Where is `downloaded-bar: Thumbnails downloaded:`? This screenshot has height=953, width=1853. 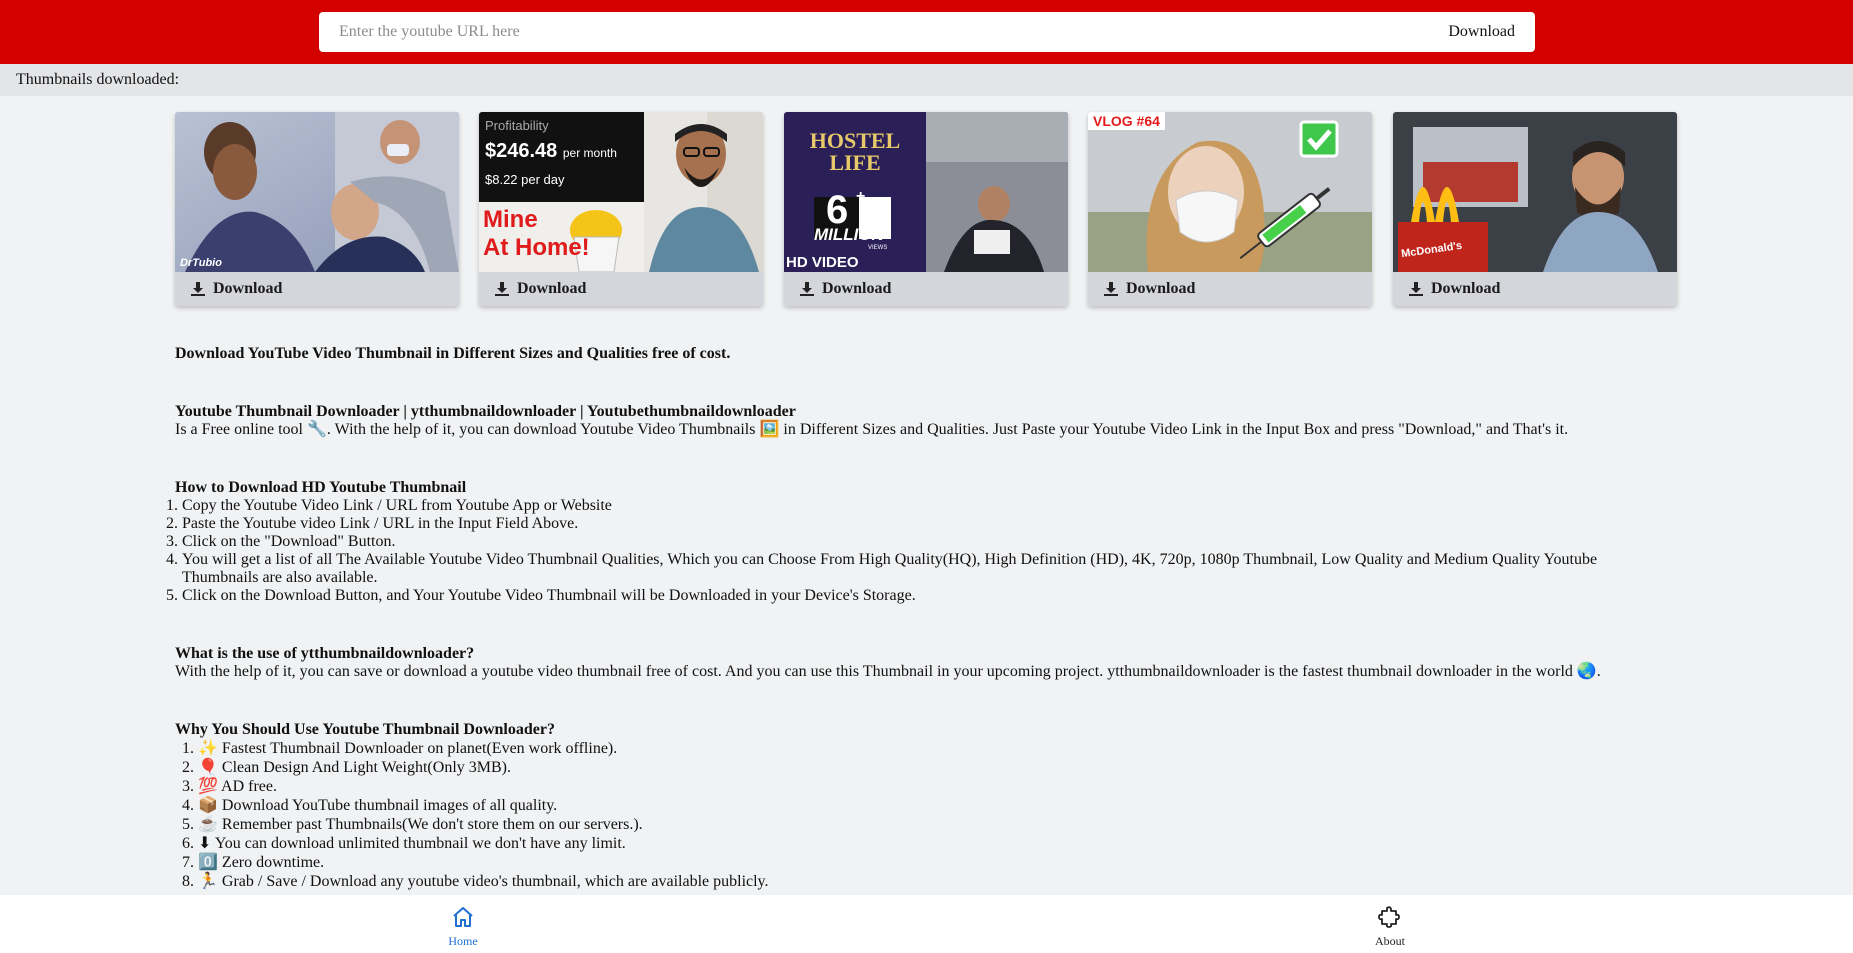
downloaded-bar: Thumbnails downloaded: is located at coordinates (926, 80).